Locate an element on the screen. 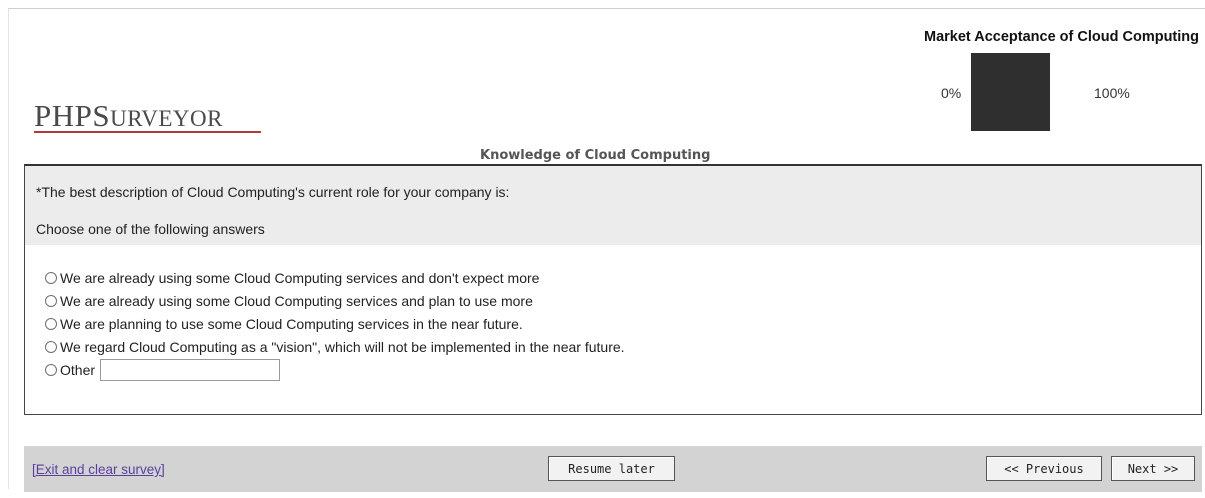  answer-option-other: Other is located at coordinates (335, 369).